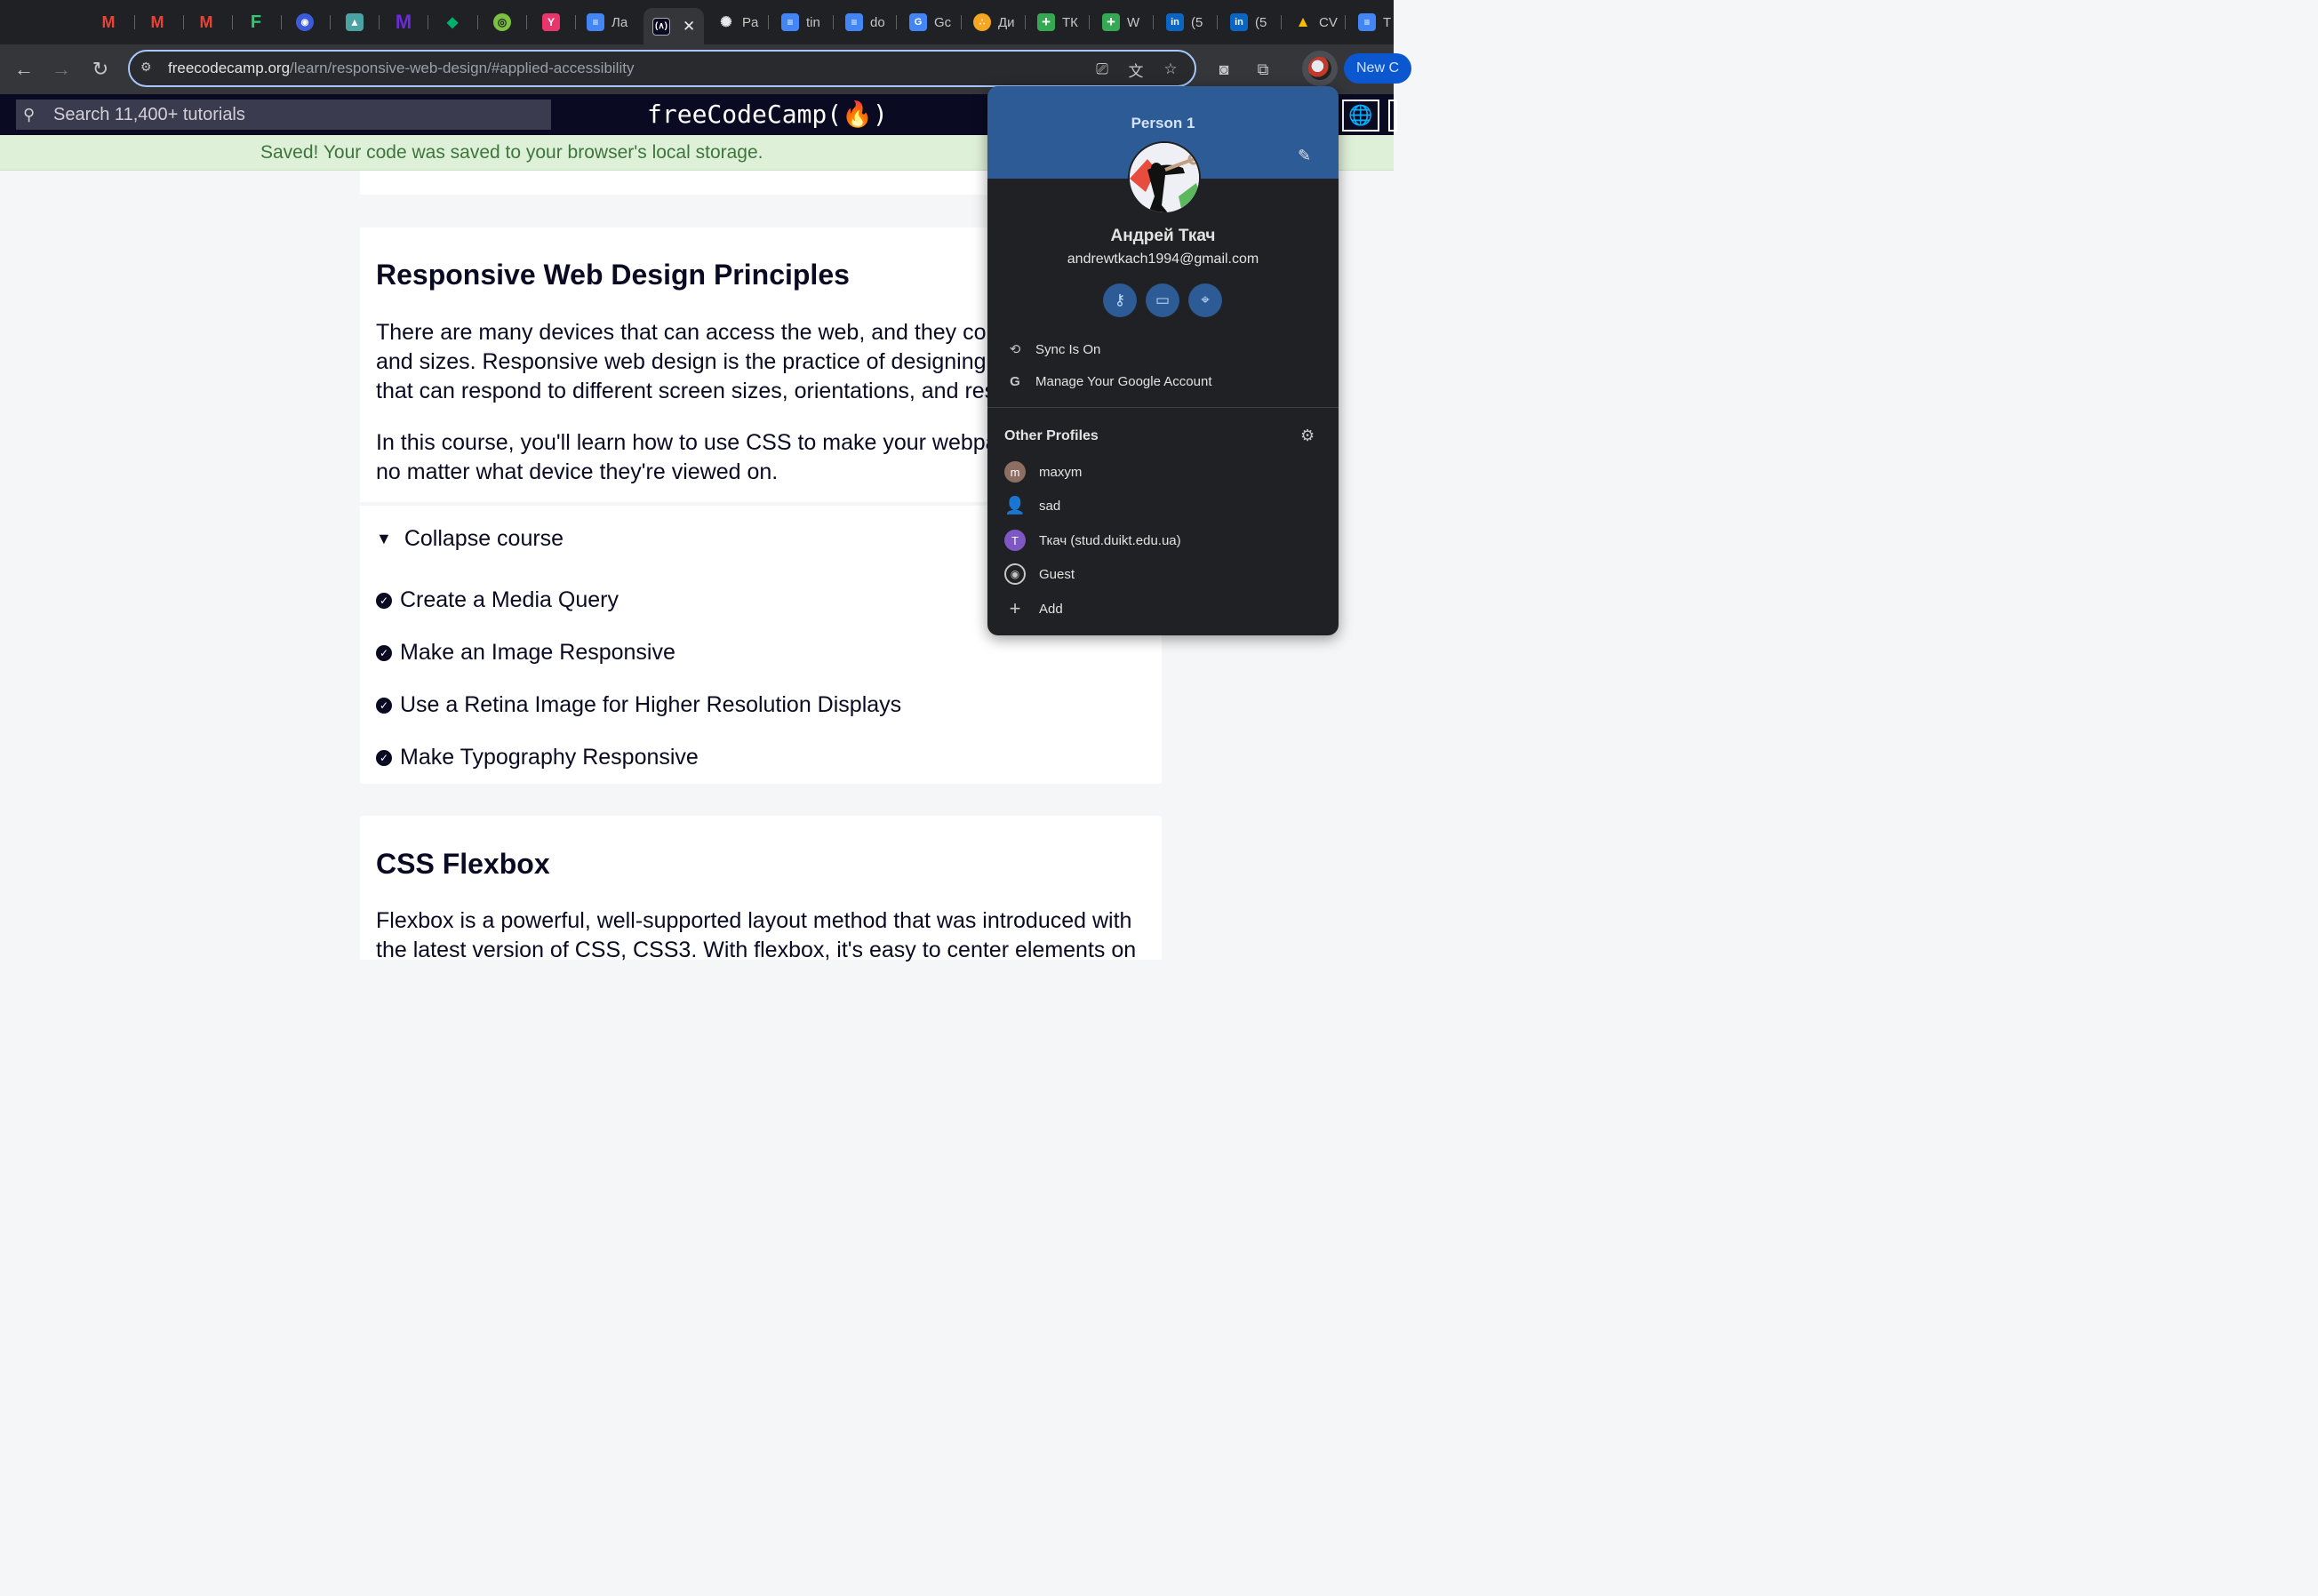  I want to click on back-icon: ←, so click(24, 70).